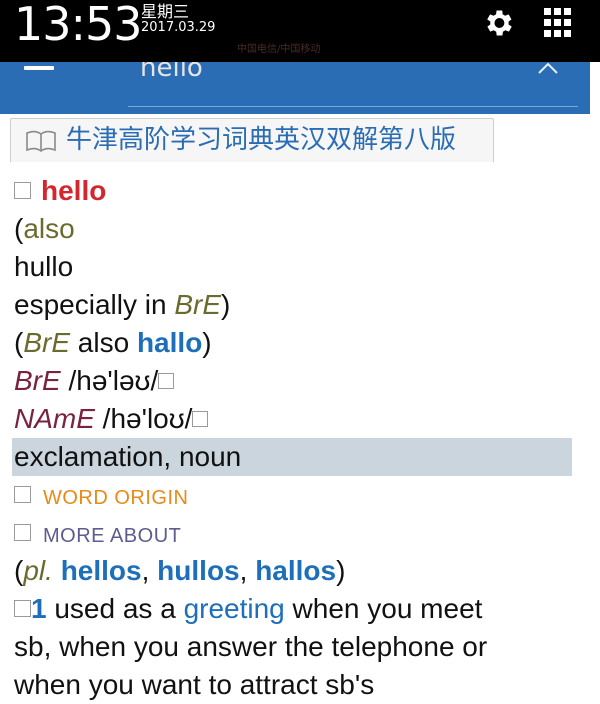 Image resolution: width=600 pixels, height=704 pixels. Describe the element at coordinates (296, 570) in the screenshot. I see `plural-form: hallos` at that location.